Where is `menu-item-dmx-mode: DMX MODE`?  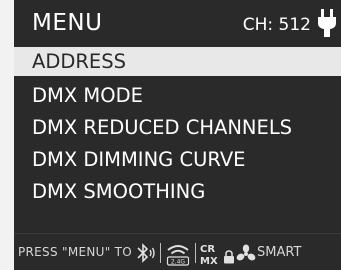 menu-item-dmx-mode: DMX MODE is located at coordinates (177, 95).